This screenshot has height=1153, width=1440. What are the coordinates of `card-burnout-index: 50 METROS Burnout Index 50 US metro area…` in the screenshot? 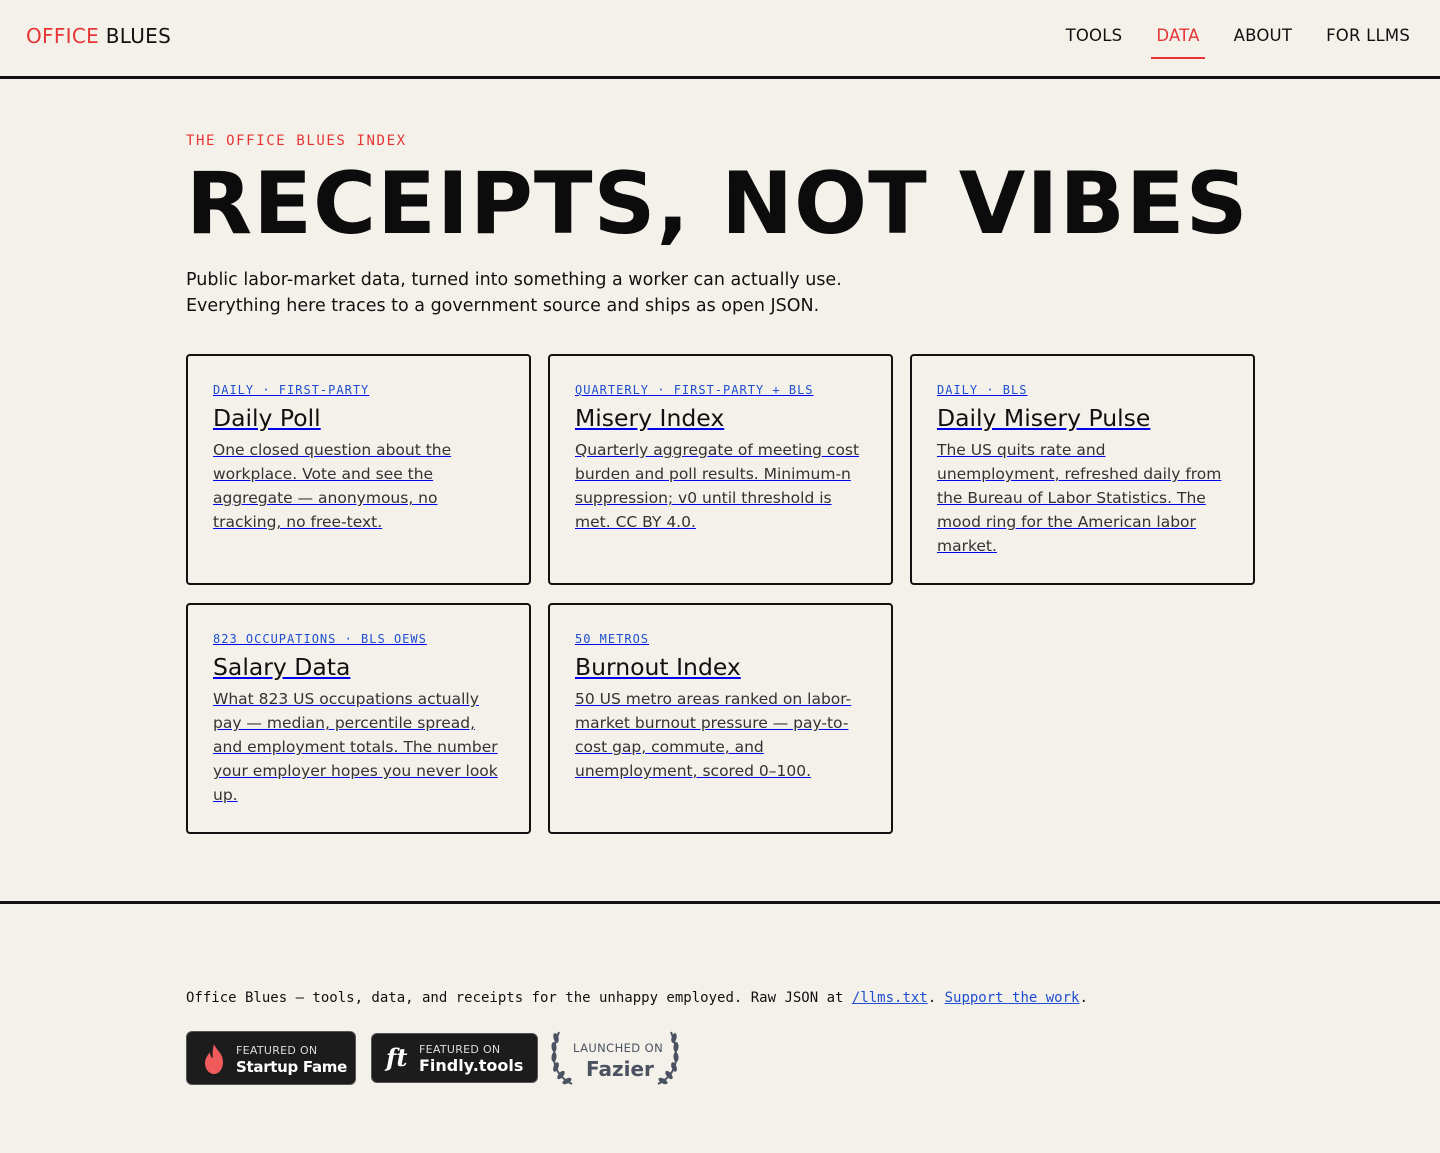 It's located at (720, 718).